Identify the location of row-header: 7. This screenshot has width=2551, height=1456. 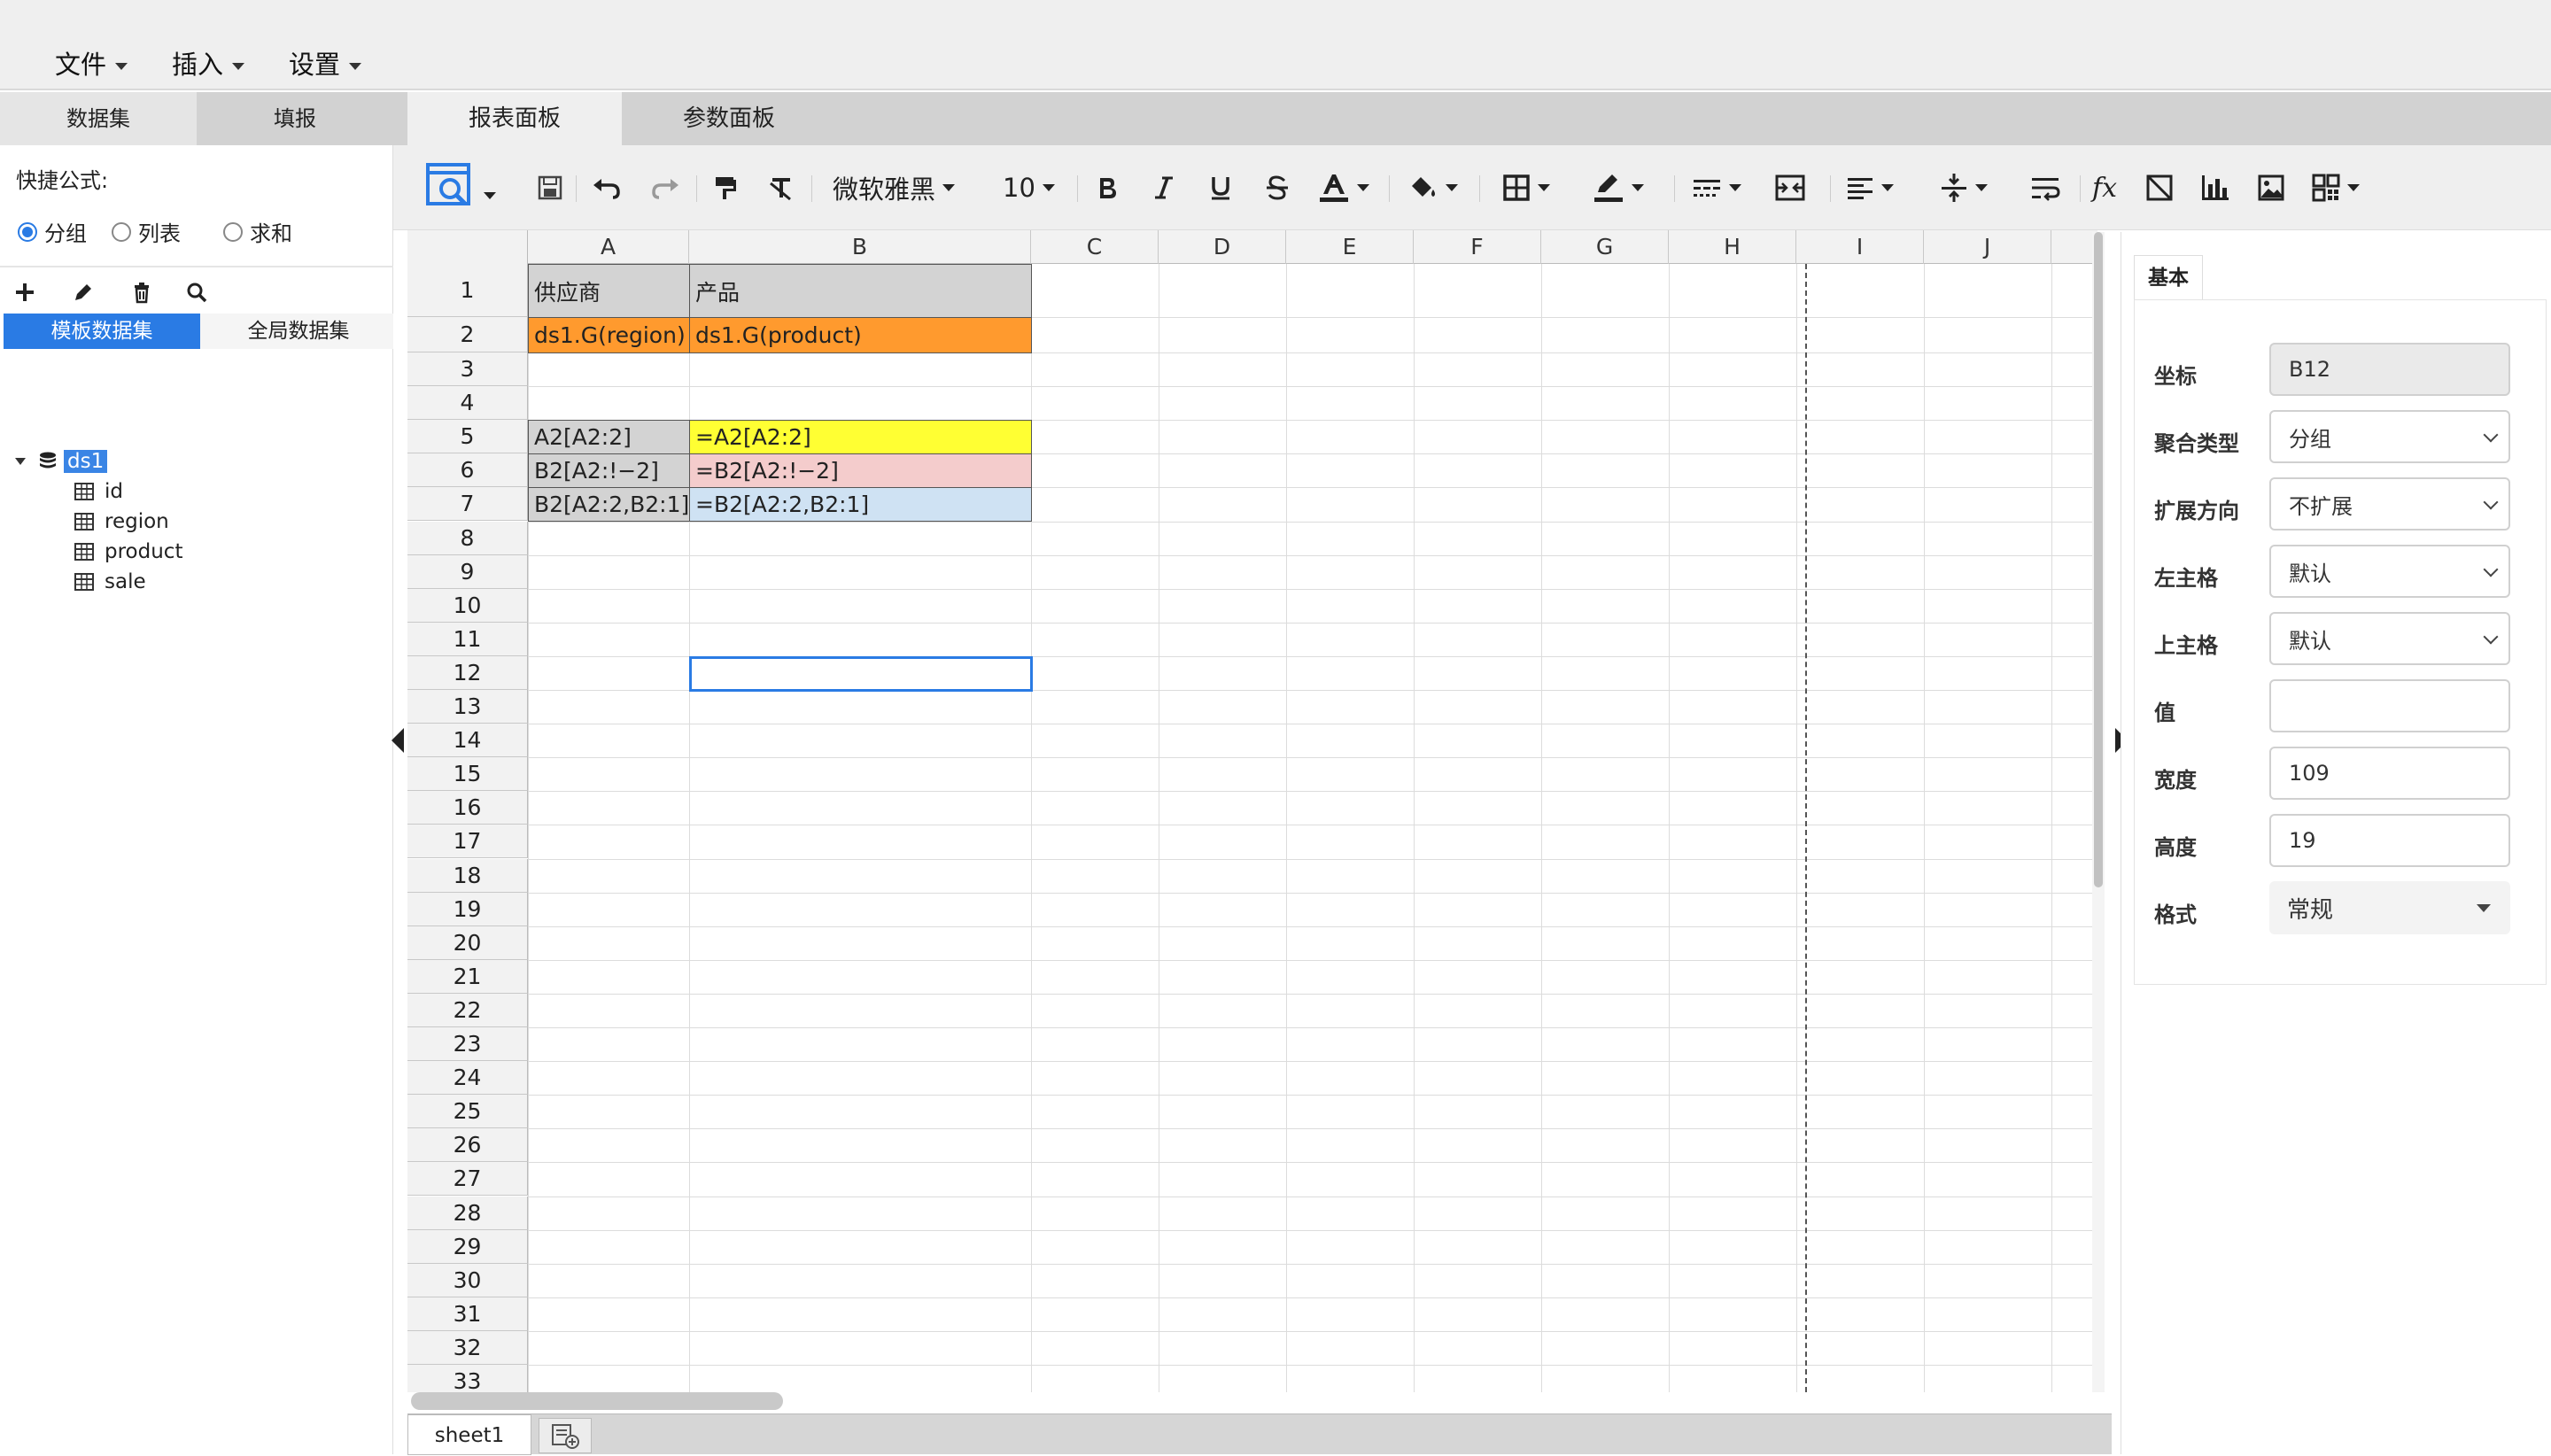
(468, 504).